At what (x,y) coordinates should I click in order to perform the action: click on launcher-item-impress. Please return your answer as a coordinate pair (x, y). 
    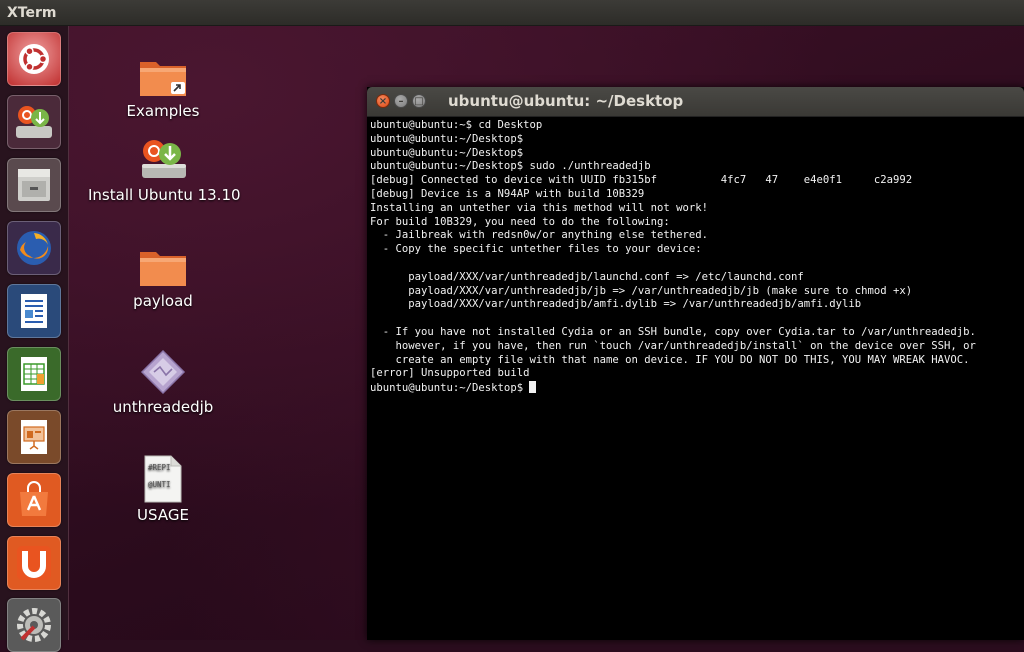
    Looking at the image, I should click on (34, 437).